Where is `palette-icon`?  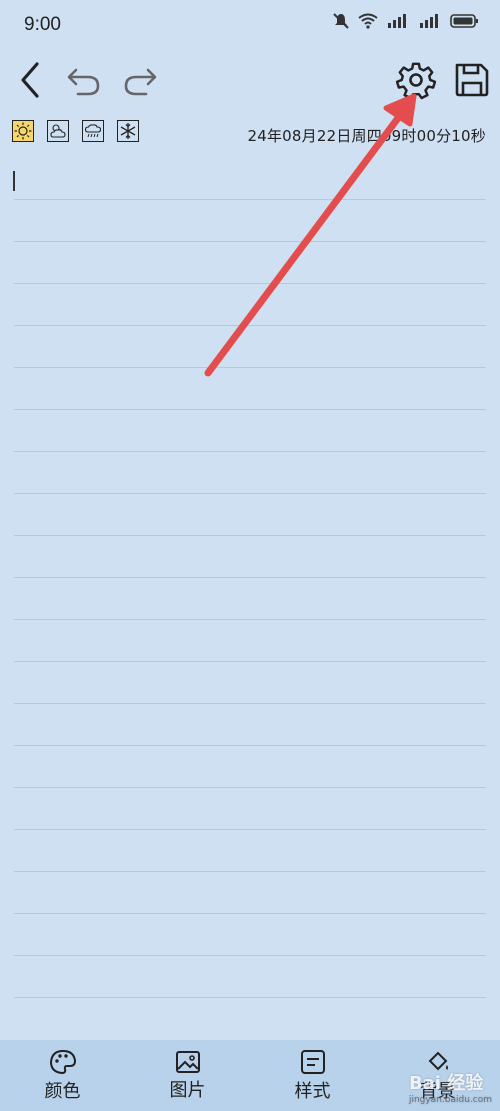 palette-icon is located at coordinates (62, 1061).